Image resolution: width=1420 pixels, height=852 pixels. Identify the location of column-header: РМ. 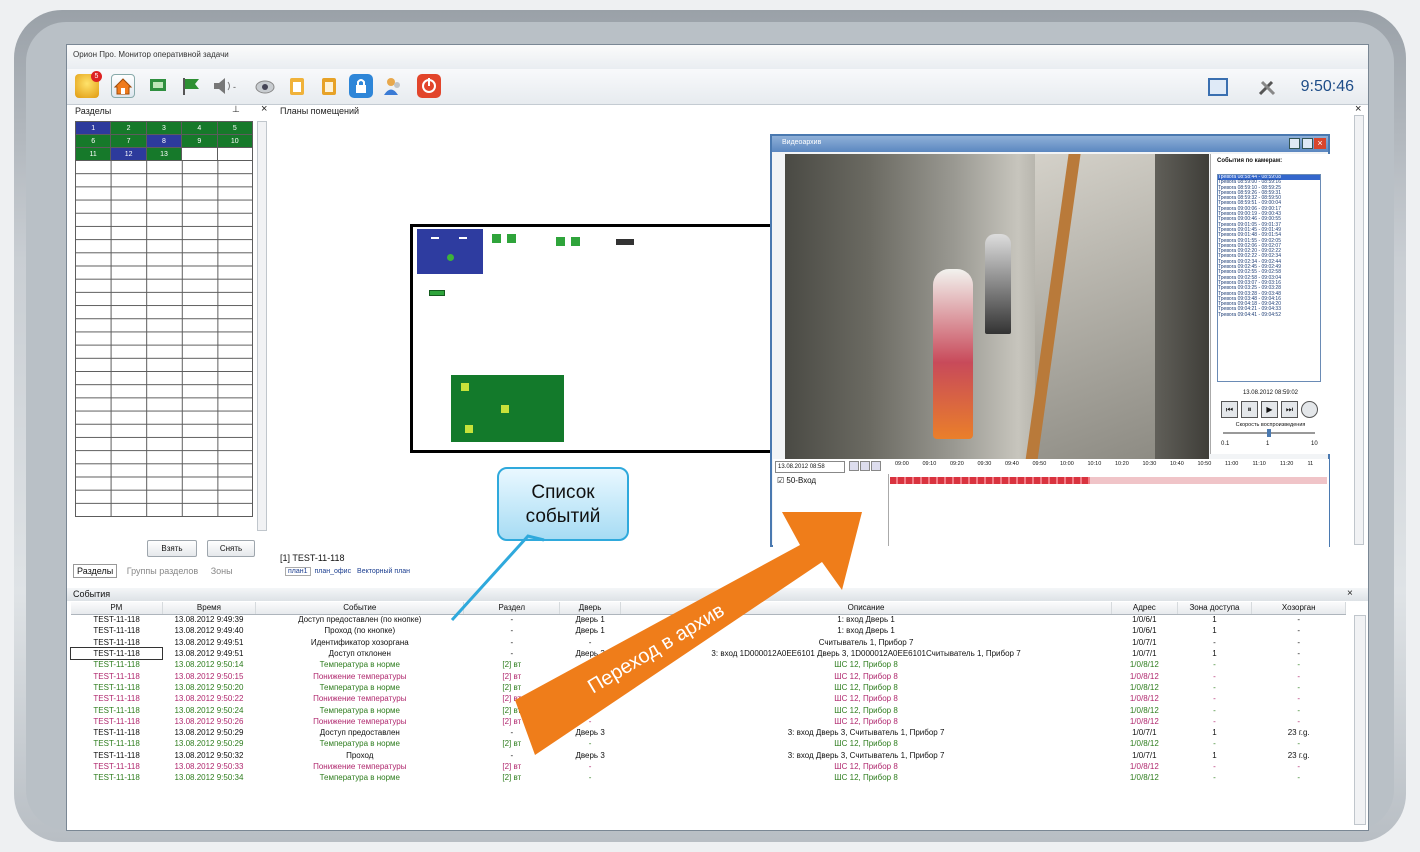
(117, 608).